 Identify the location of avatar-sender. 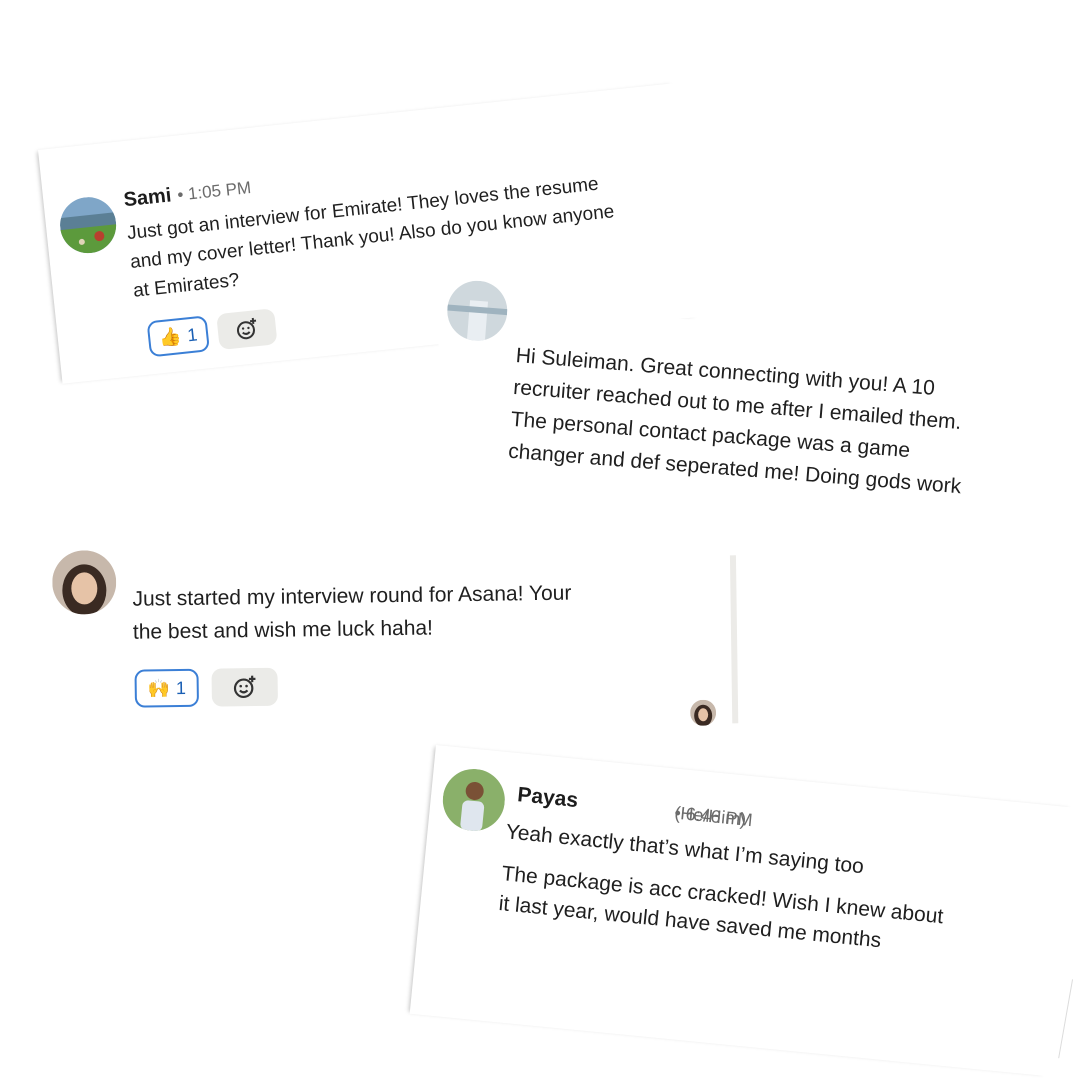
(84, 582).